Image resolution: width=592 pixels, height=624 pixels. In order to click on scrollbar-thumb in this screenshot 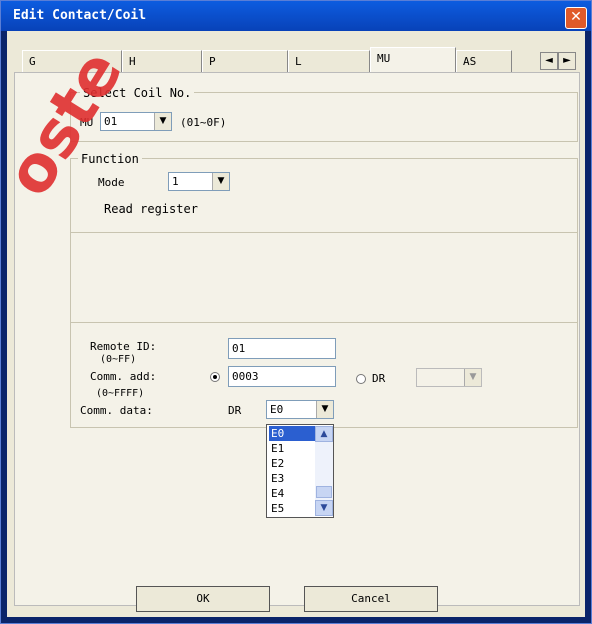, I will do `click(324, 492)`.